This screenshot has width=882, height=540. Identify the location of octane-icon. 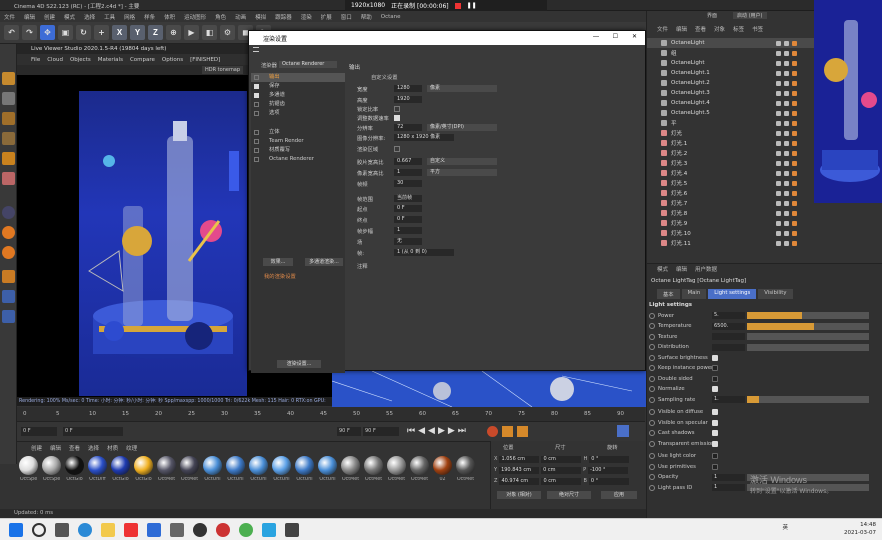
(8, 232).